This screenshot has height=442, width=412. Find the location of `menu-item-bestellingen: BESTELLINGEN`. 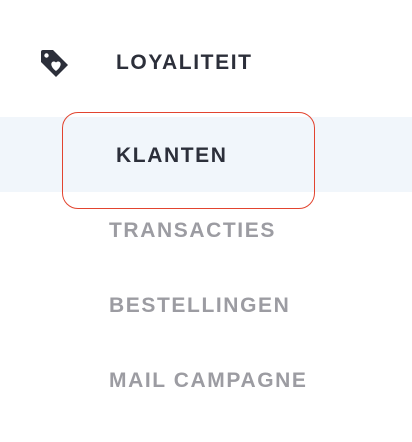

menu-item-bestellingen: BESTELLINGEN is located at coordinates (206, 306).